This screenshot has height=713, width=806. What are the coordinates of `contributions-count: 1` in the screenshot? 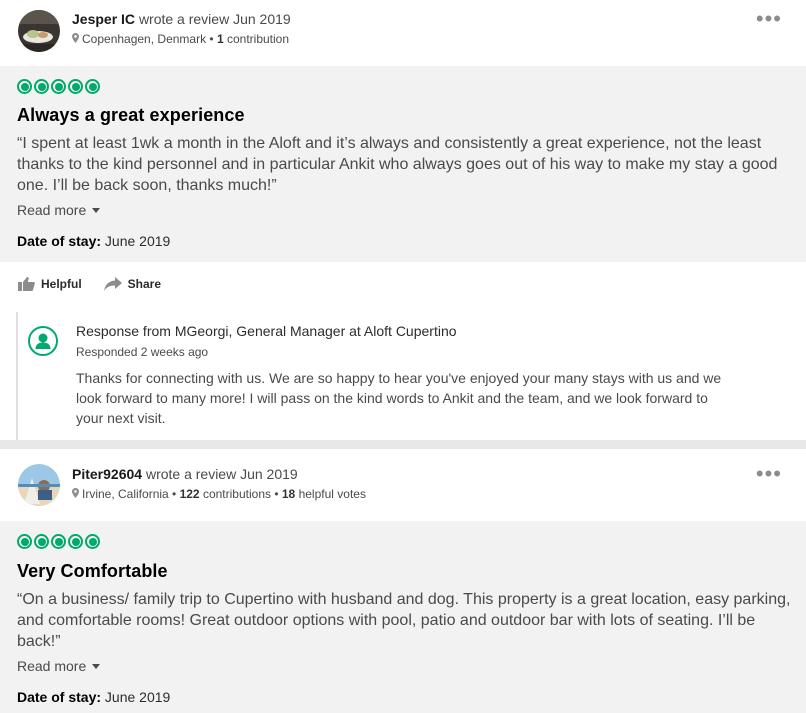 It's located at (220, 39).